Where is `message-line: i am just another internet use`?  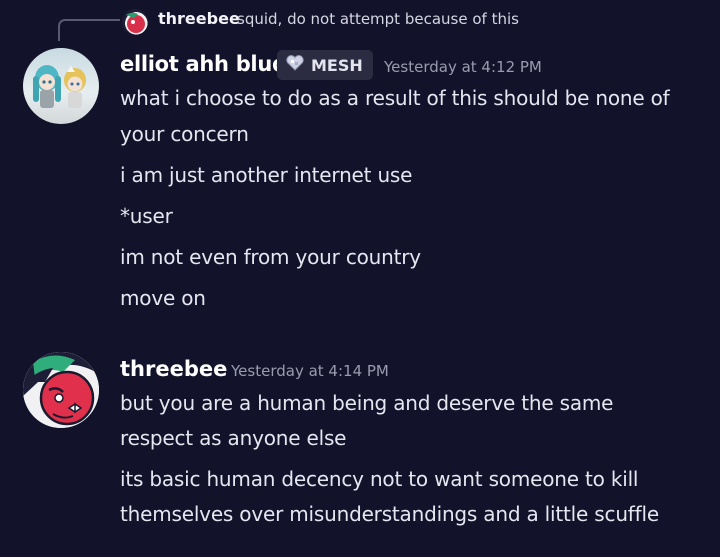
message-line: i am just another internet use is located at coordinates (266, 175).